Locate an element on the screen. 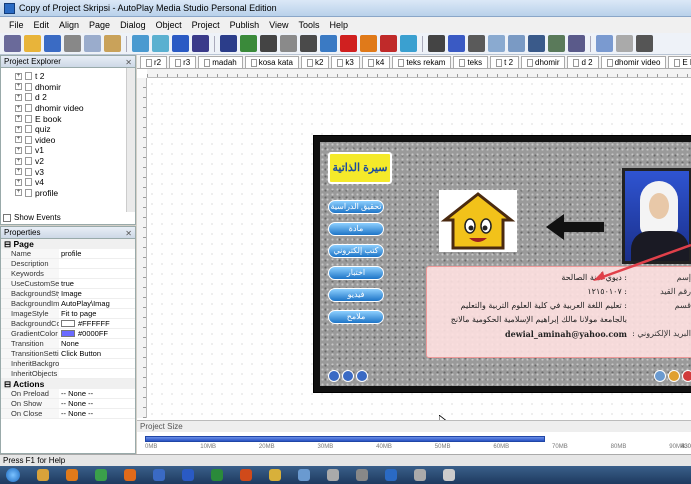  property-imagestyle: ImageStyle Fit to page is located at coordinates (68, 314).